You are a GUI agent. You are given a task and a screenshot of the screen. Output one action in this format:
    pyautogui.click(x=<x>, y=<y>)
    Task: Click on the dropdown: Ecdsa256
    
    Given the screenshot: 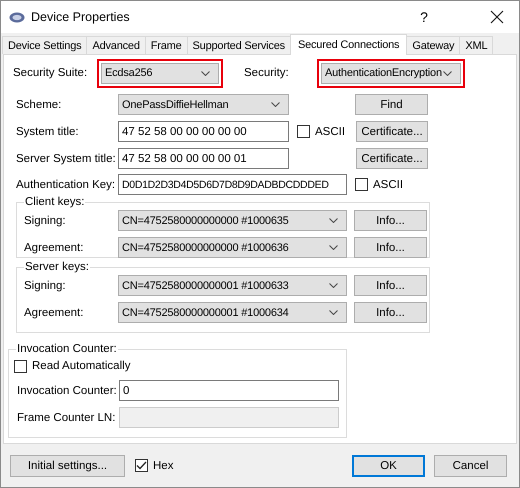 What is the action you would take?
    pyautogui.click(x=160, y=73)
    